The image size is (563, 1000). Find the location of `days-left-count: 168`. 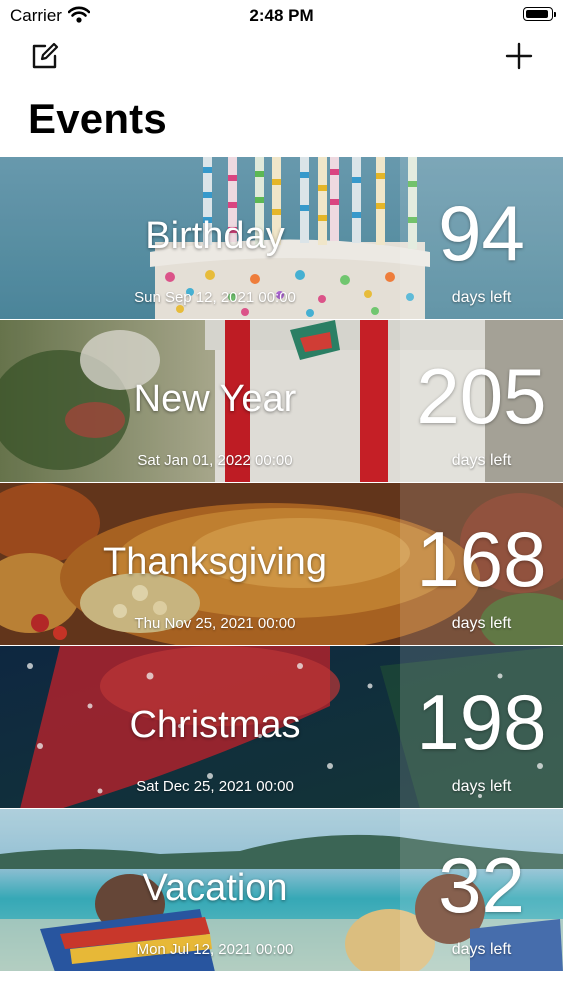

days-left-count: 168 is located at coordinates (481, 559).